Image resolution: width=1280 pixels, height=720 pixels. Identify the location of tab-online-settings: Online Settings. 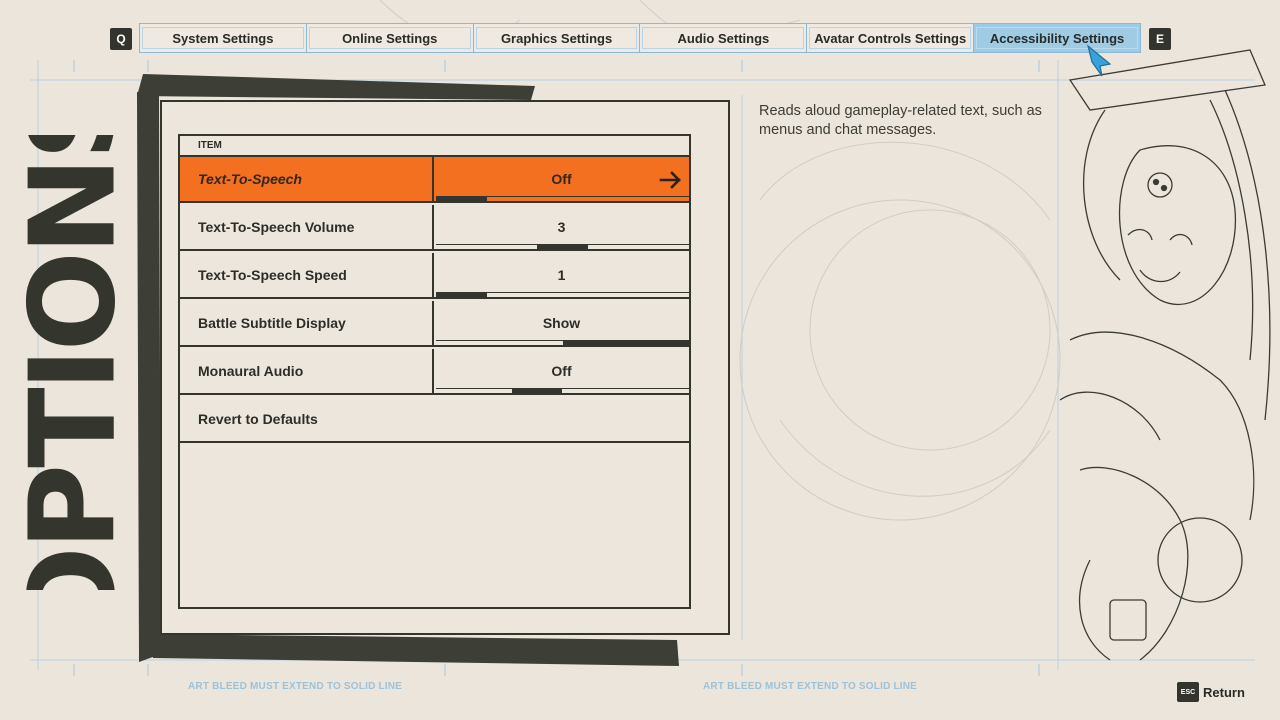
(390, 38).